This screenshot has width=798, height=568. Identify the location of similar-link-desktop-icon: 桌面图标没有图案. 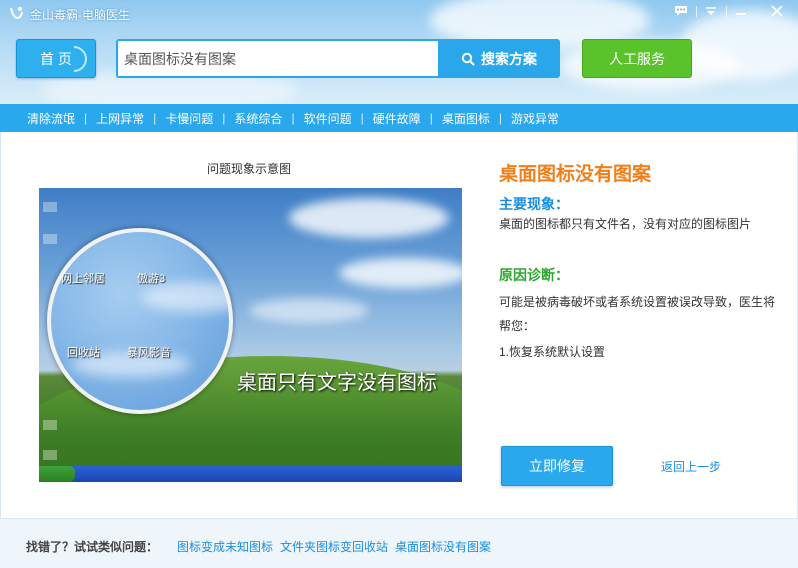
(443, 546).